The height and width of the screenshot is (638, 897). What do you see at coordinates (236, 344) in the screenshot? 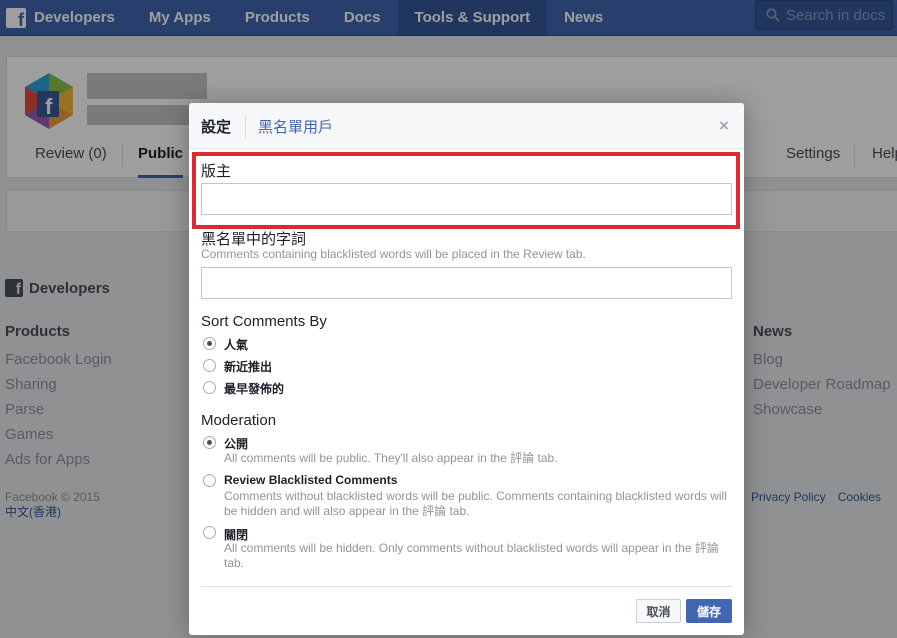
I see `sort-option-label: 人氣` at bounding box center [236, 344].